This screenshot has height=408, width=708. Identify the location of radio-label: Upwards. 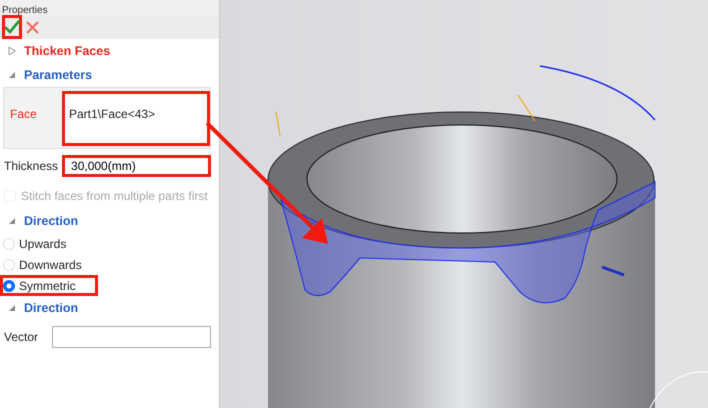
(42, 244).